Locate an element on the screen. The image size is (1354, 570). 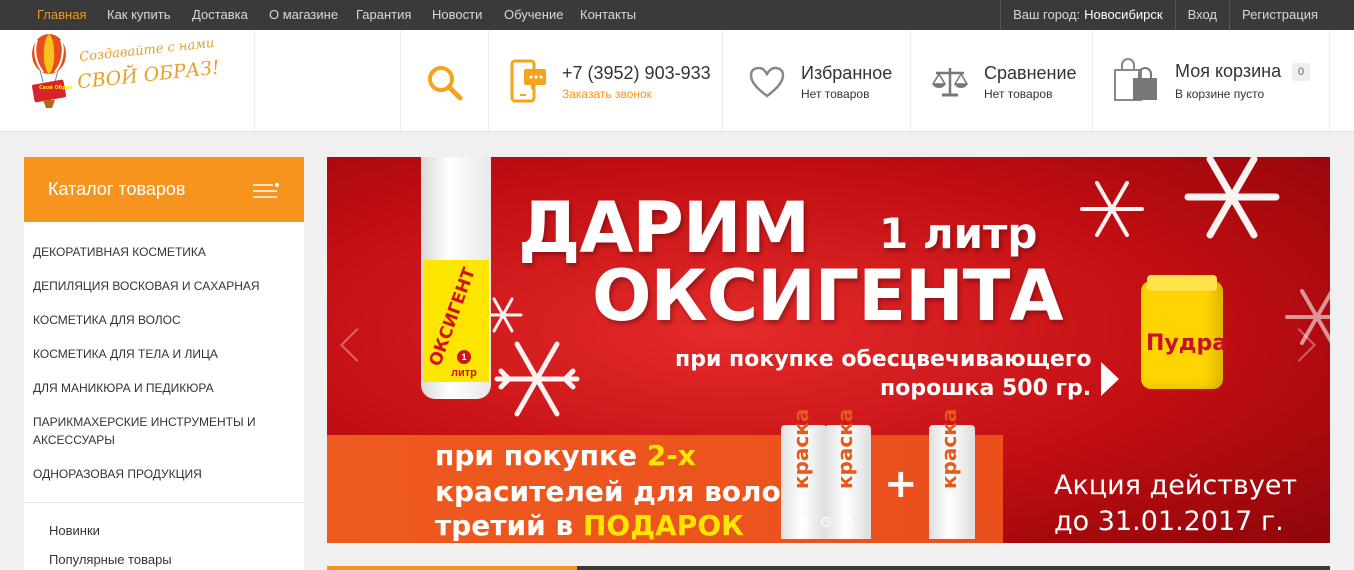
catalog-header: Каталог товаров is located at coordinates (164, 189).